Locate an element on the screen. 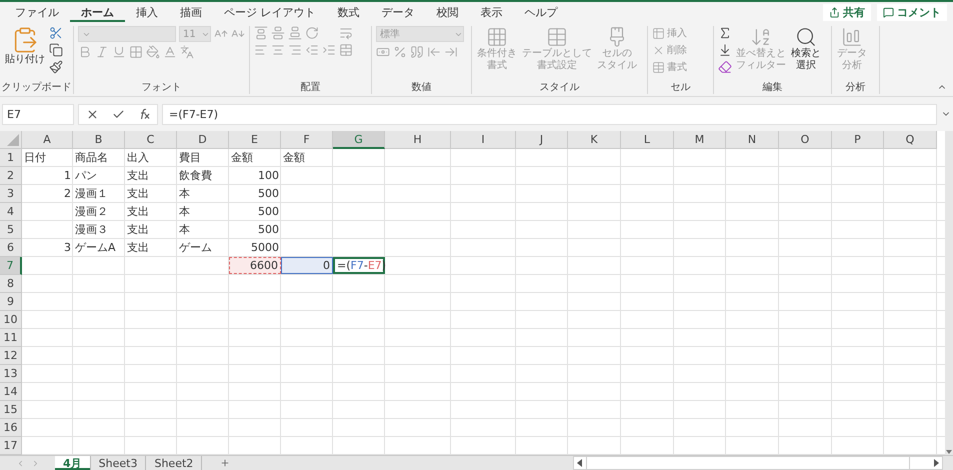 Image resolution: width=953 pixels, height=470 pixels. row-header: 5 is located at coordinates (11, 230).